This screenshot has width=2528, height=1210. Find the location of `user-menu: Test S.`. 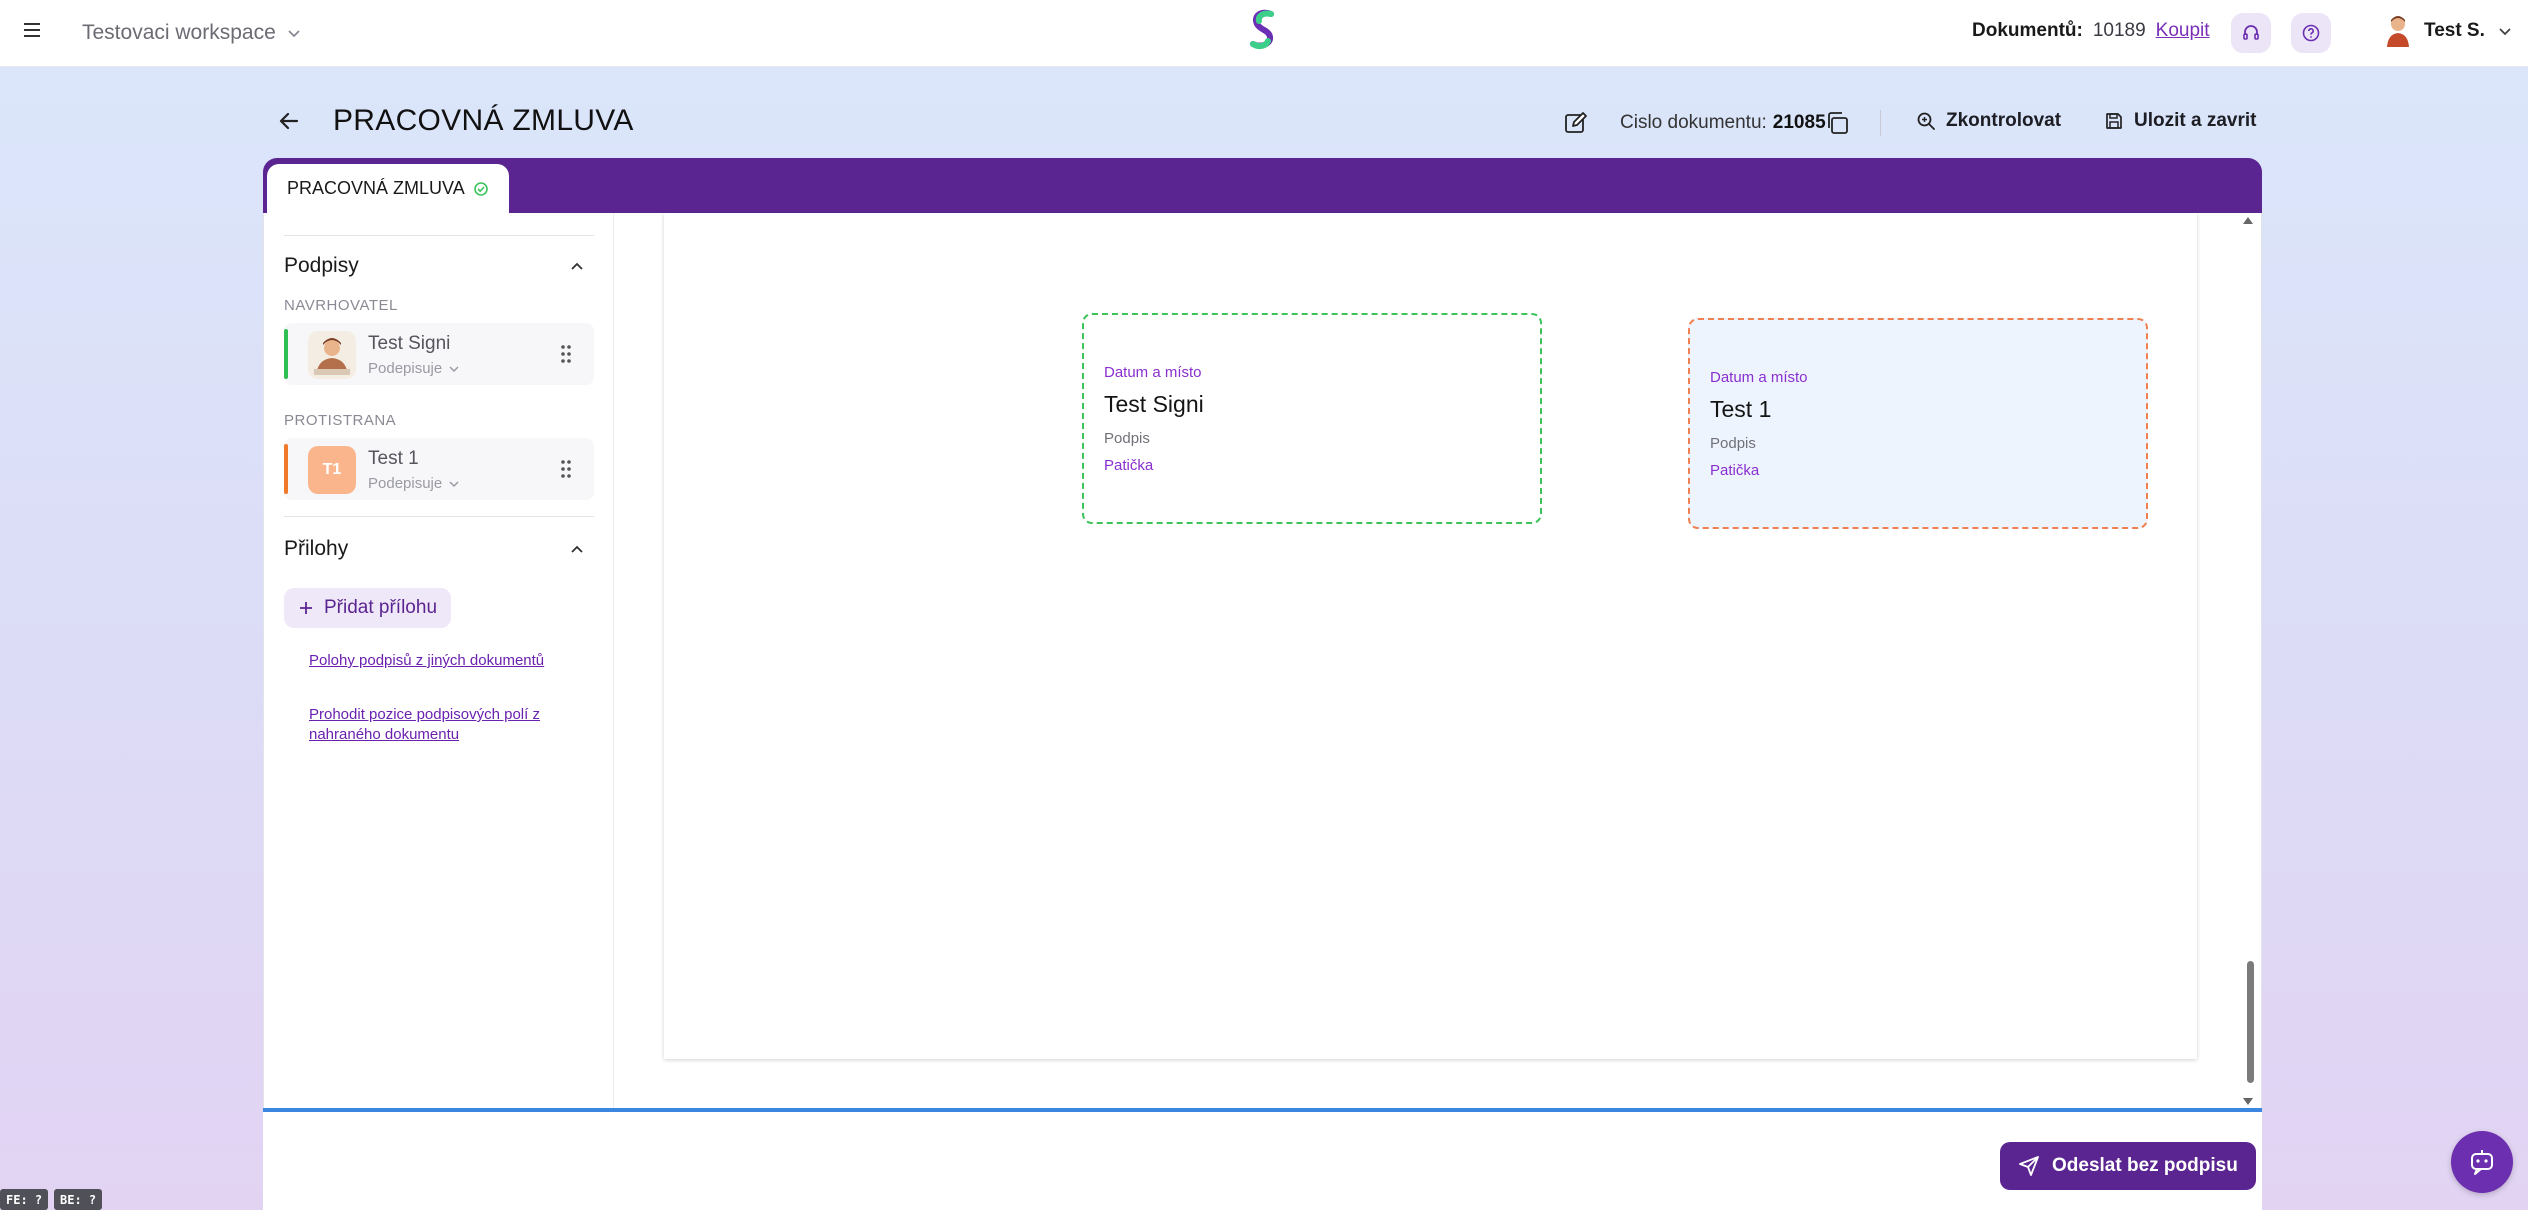

user-menu: Test S. is located at coordinates (2448, 31).